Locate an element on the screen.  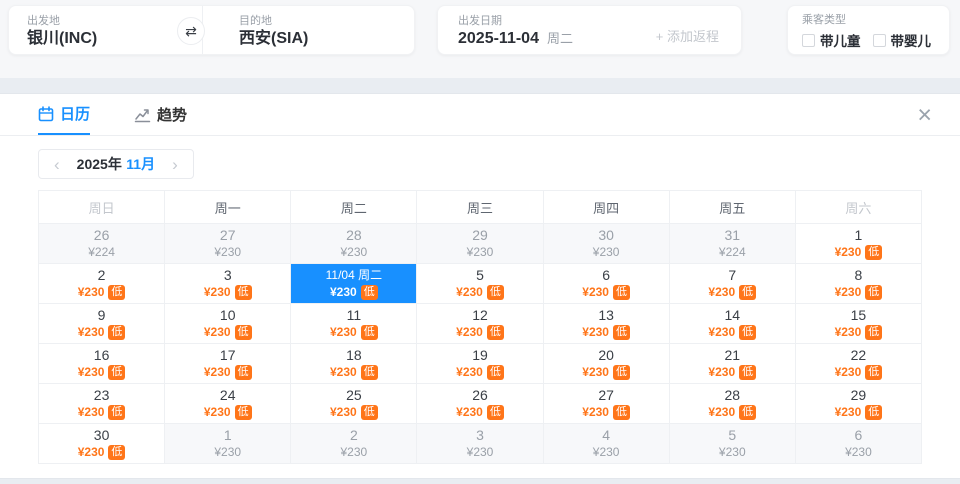
destination-field: 目的地 西安(SIA) is located at coordinates (308, 30).